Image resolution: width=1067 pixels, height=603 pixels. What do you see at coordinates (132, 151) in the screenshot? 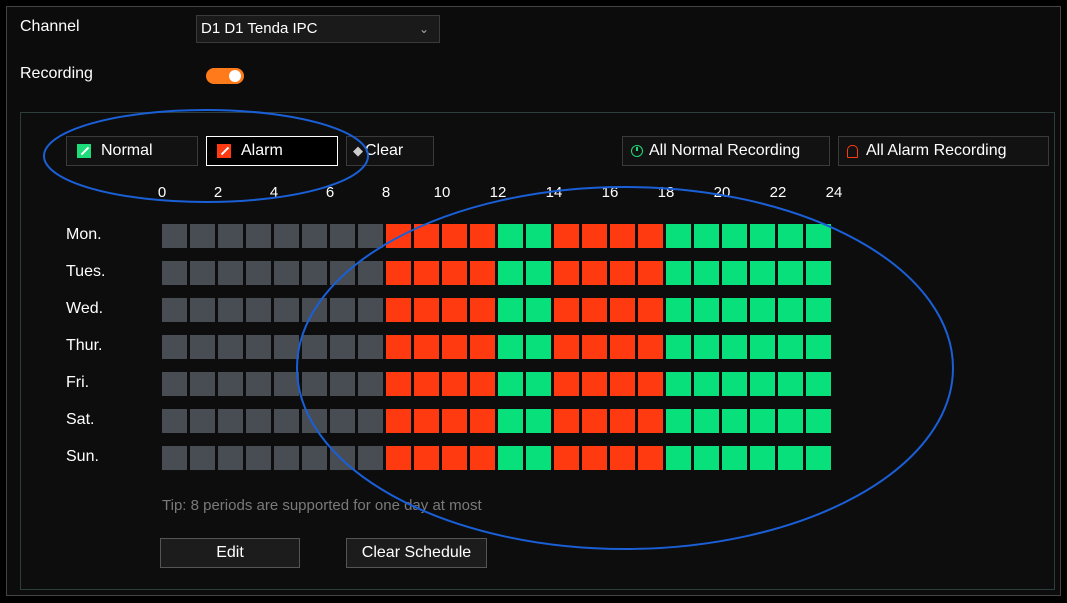
I see `normal-mode-button: Normal` at bounding box center [132, 151].